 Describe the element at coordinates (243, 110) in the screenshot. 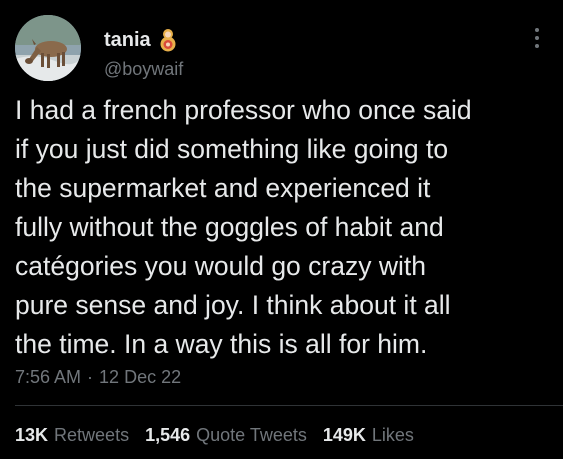

I see `tweet-text-line: I had a french professor who once said` at that location.